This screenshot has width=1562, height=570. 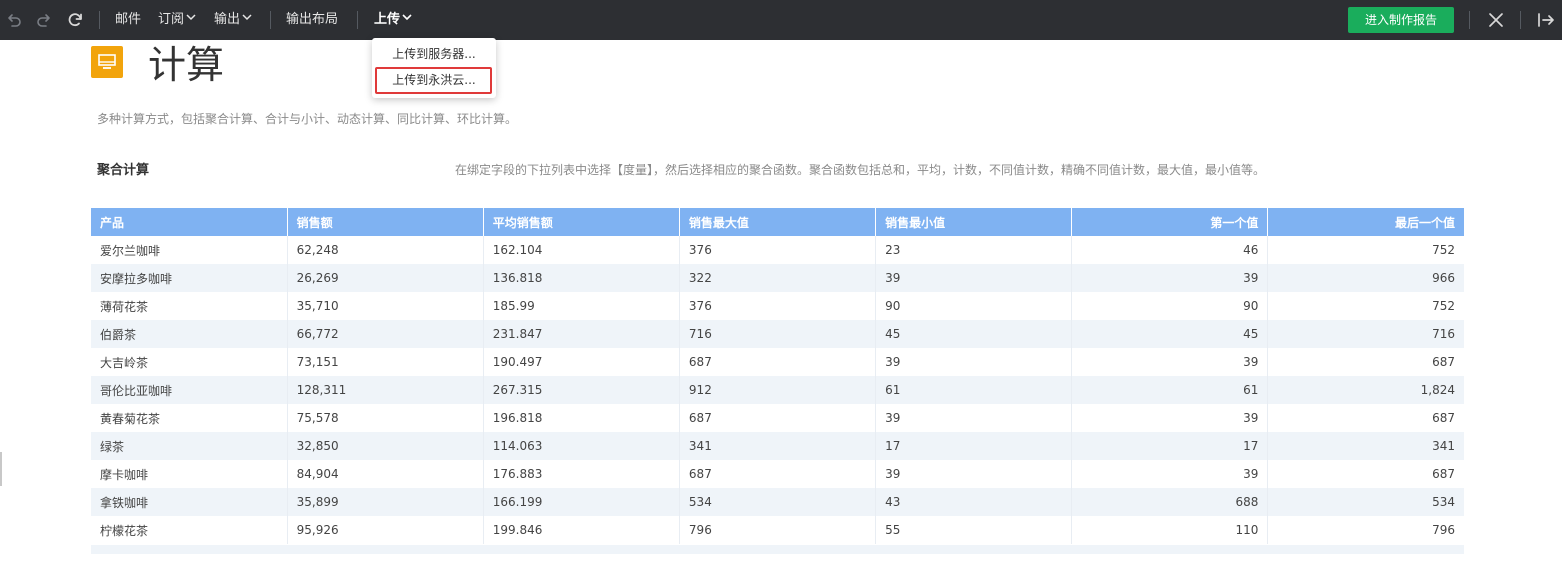 What do you see at coordinates (1443, 530) in the screenshot?
I see `table-cell: 796` at bounding box center [1443, 530].